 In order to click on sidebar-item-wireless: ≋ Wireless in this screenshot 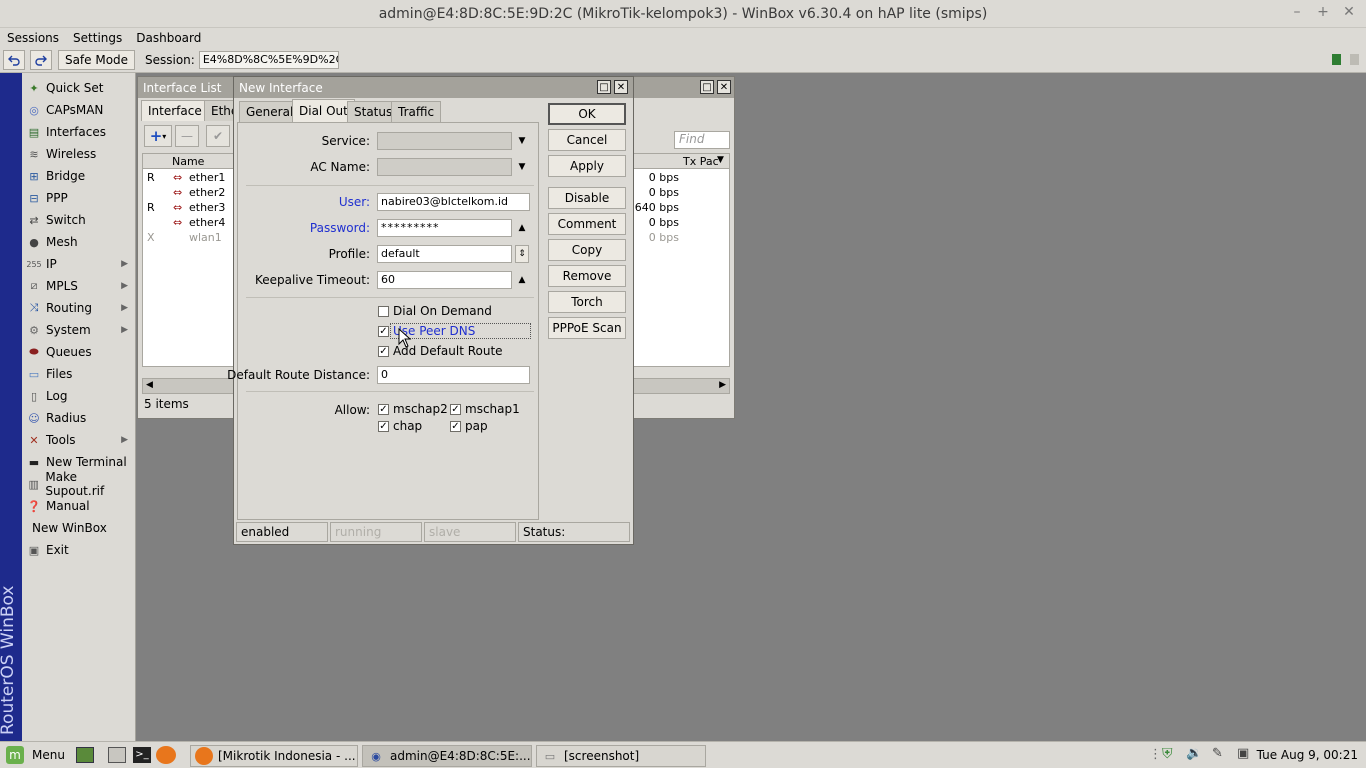, I will do `click(79, 154)`.